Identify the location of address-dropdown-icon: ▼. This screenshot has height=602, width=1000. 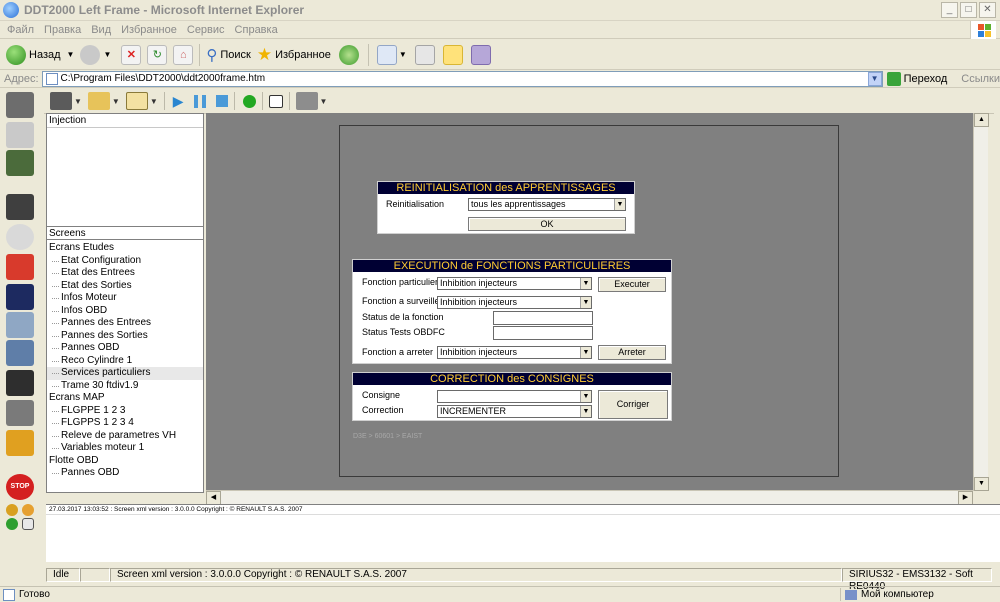
(874, 78).